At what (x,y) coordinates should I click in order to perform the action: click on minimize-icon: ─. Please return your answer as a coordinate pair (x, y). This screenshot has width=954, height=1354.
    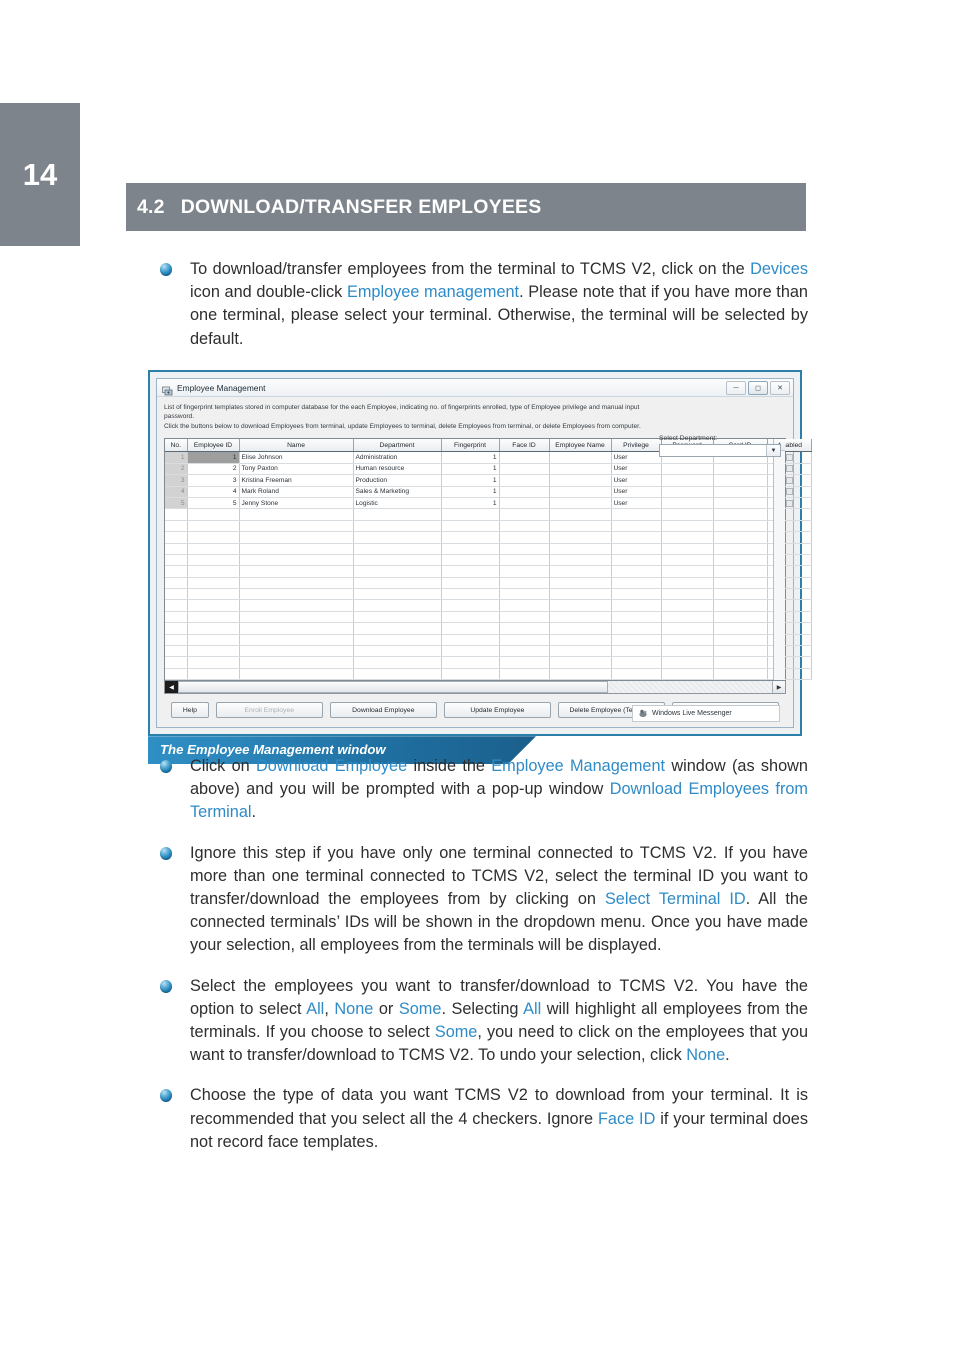
    Looking at the image, I should click on (736, 388).